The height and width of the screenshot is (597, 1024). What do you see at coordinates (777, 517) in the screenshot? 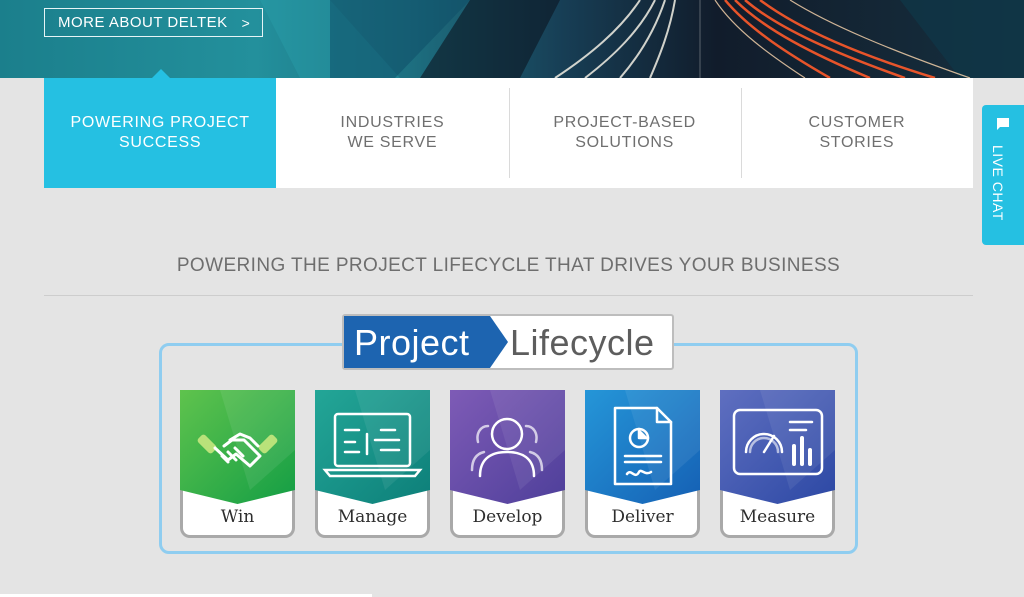
I see `stage-label: Measure` at bounding box center [777, 517].